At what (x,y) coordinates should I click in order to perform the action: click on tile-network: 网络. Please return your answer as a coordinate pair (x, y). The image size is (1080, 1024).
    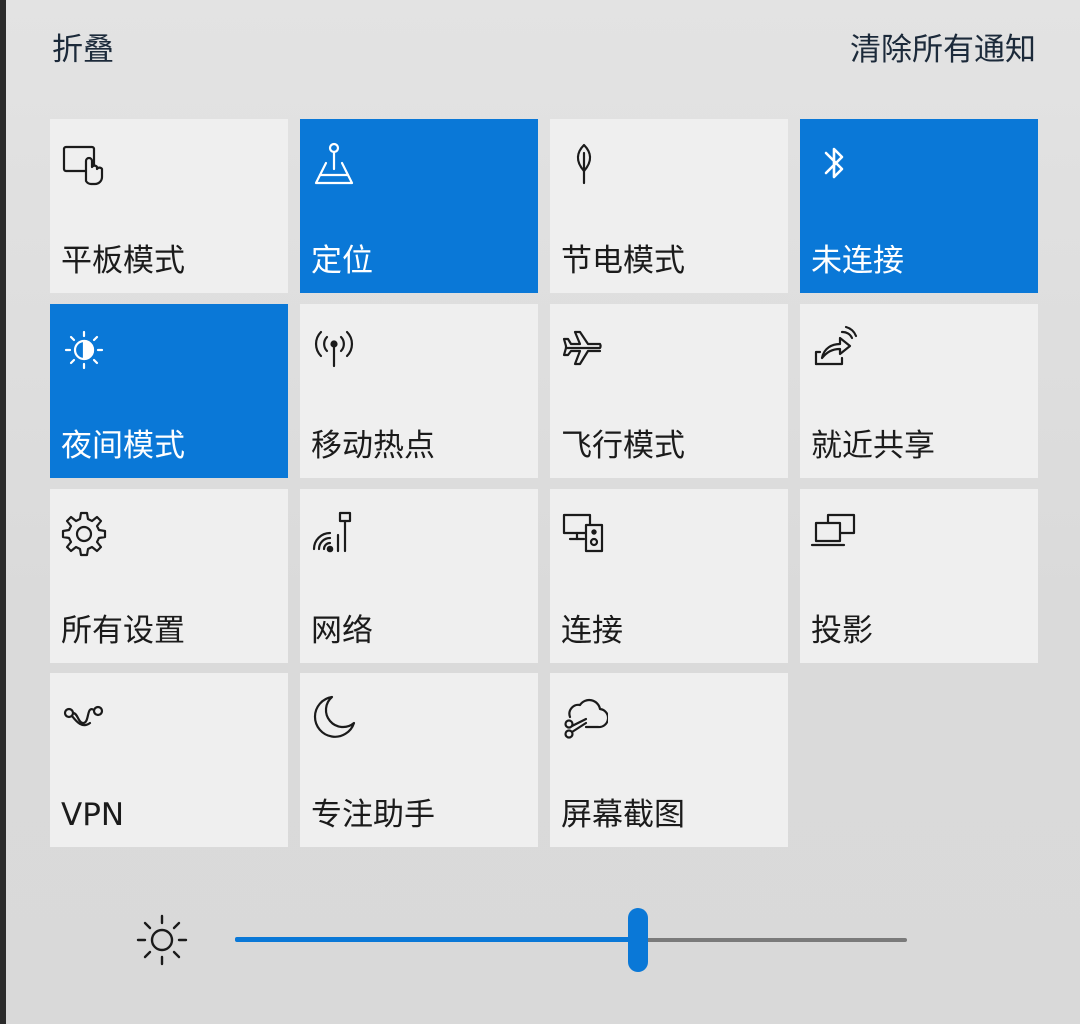
    Looking at the image, I should click on (419, 576).